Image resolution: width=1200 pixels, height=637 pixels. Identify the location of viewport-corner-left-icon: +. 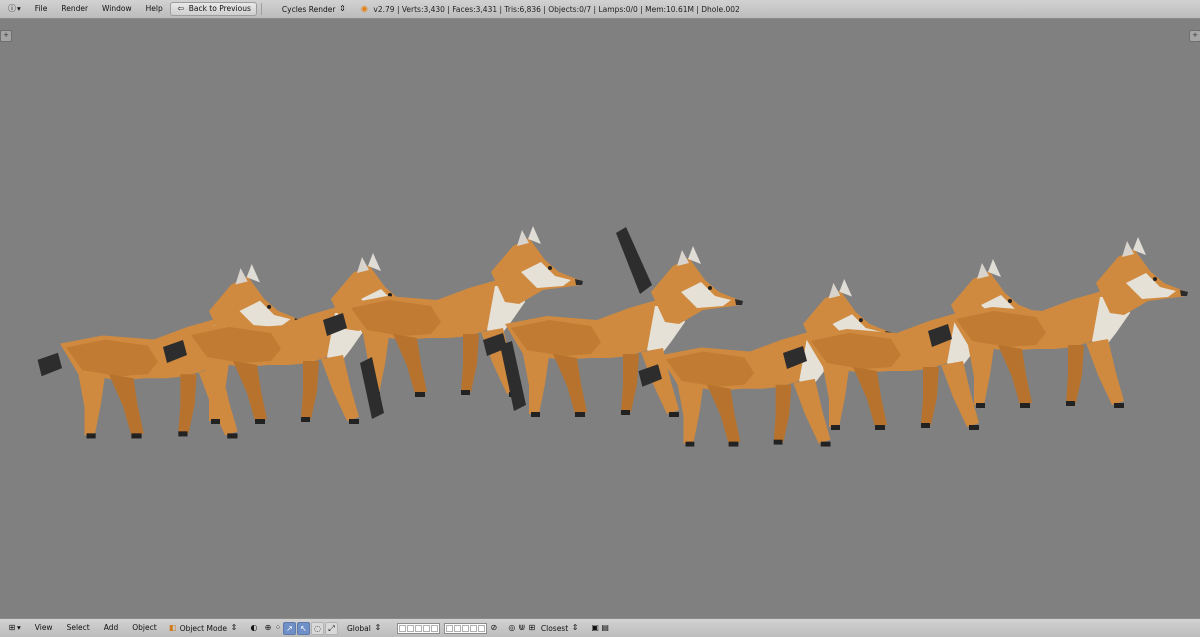
(6, 36).